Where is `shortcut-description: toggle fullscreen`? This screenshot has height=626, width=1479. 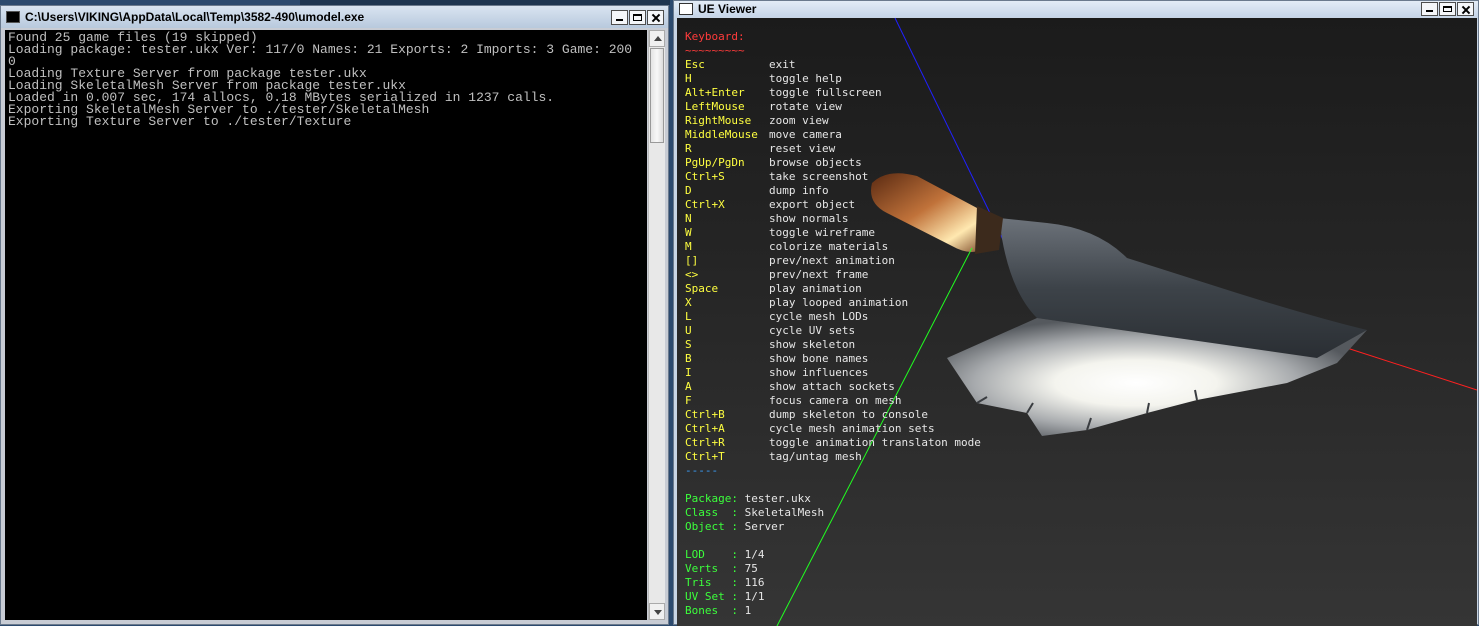
shortcut-description: toggle fullscreen is located at coordinates (825, 92).